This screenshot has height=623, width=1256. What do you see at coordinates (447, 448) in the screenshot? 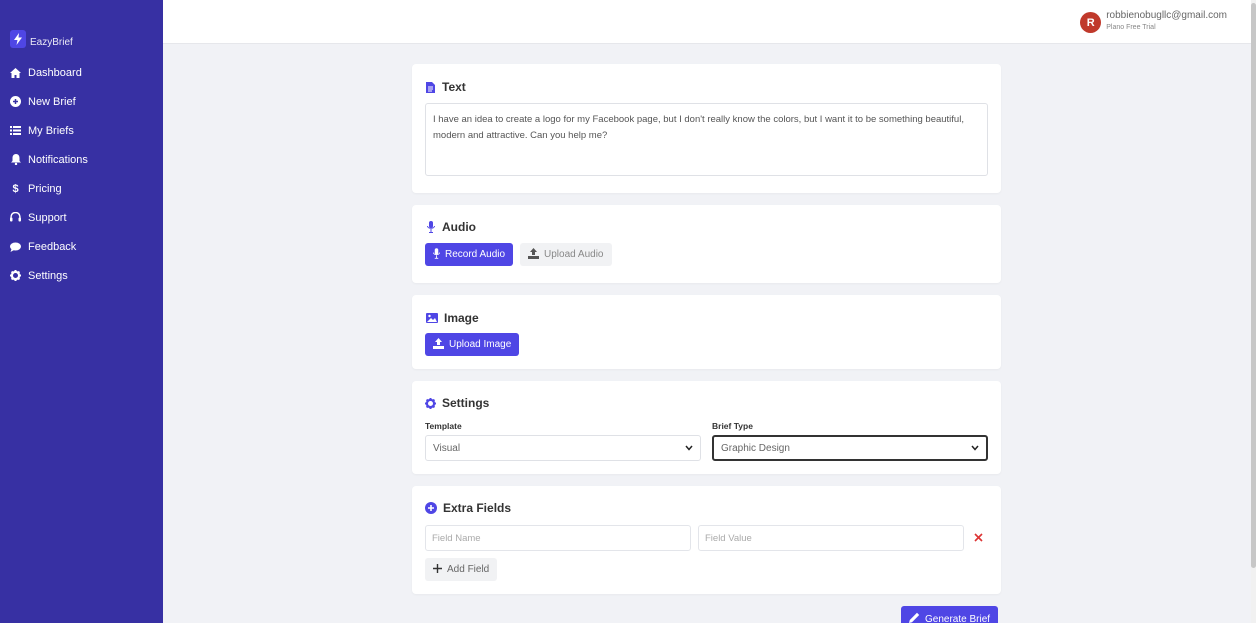
I see `template-value: Visual` at bounding box center [447, 448].